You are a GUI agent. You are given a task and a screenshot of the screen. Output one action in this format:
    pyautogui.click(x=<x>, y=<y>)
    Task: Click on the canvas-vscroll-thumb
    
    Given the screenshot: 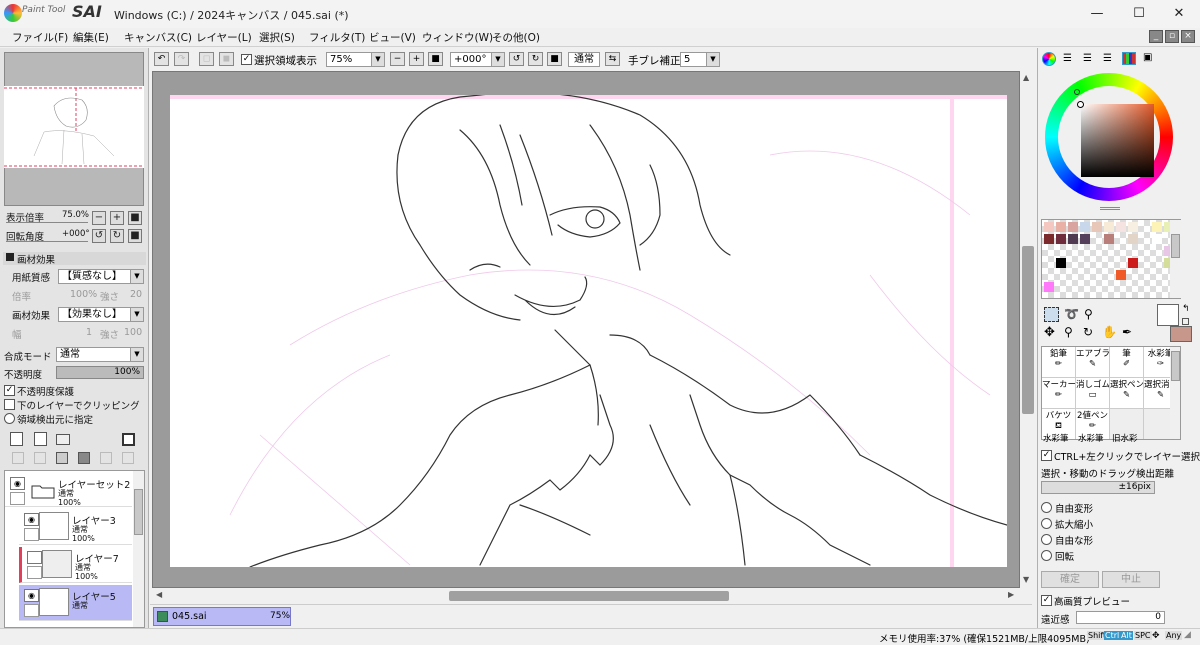 What is the action you would take?
    pyautogui.click(x=1028, y=330)
    